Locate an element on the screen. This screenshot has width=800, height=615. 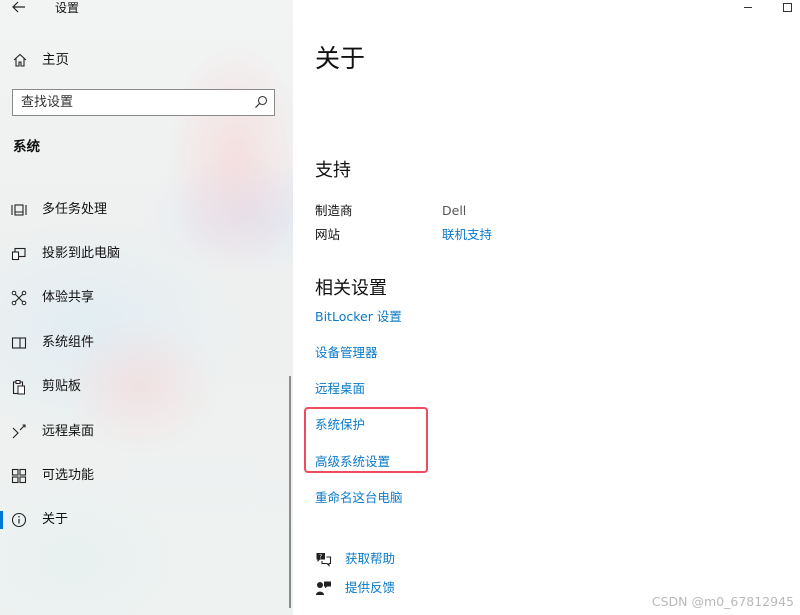
home-icon is located at coordinates (20, 60).